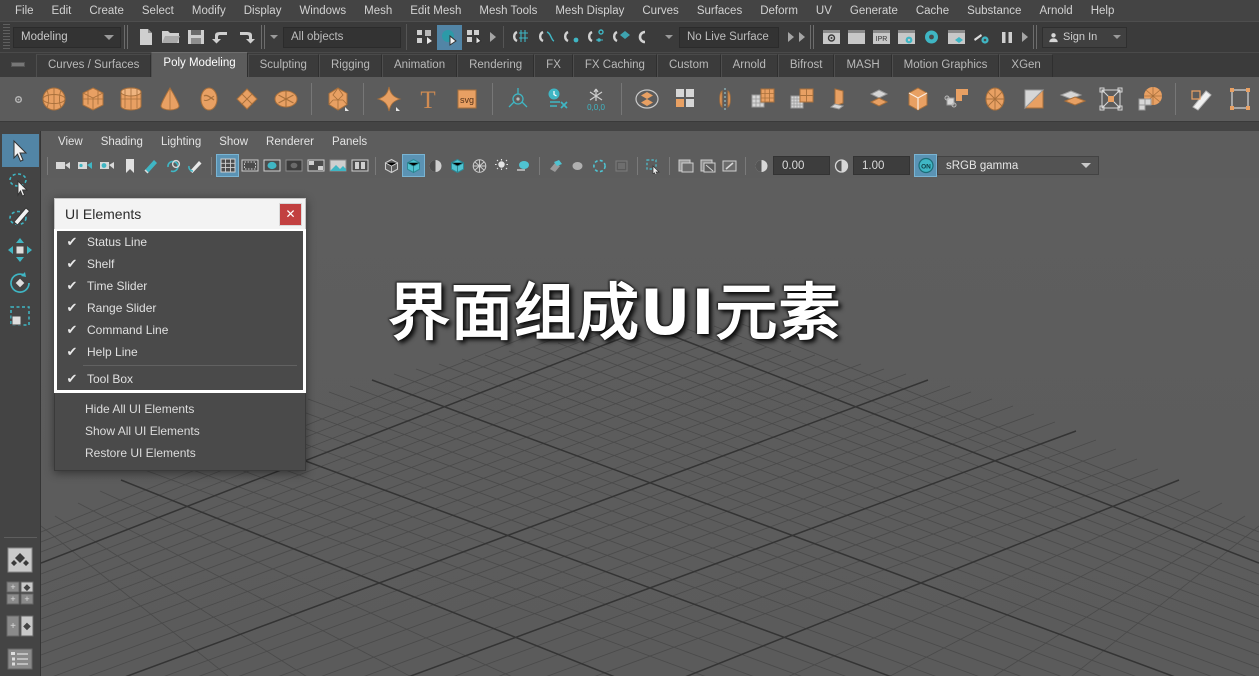  What do you see at coordinates (350, 65) in the screenshot?
I see `shelf-tab-rigging: Rigging` at bounding box center [350, 65].